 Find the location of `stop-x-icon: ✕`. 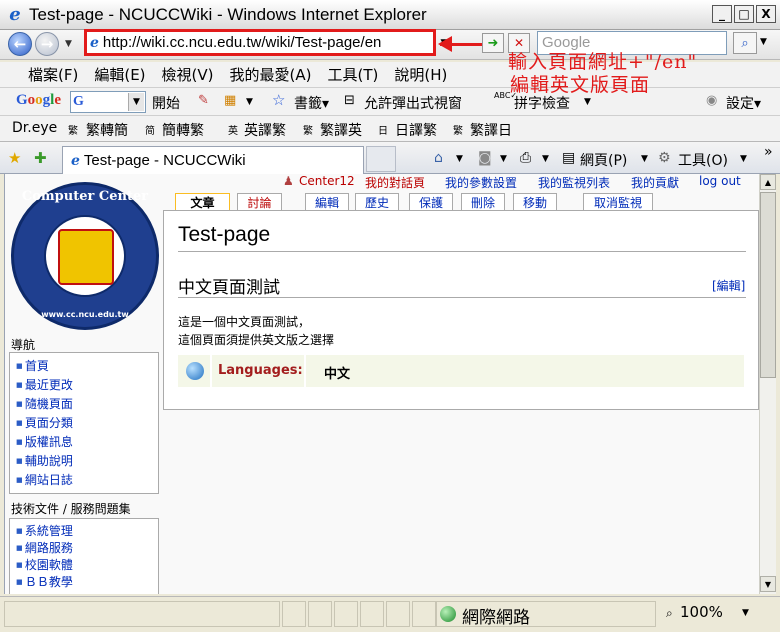

stop-x-icon: ✕ is located at coordinates (519, 43).